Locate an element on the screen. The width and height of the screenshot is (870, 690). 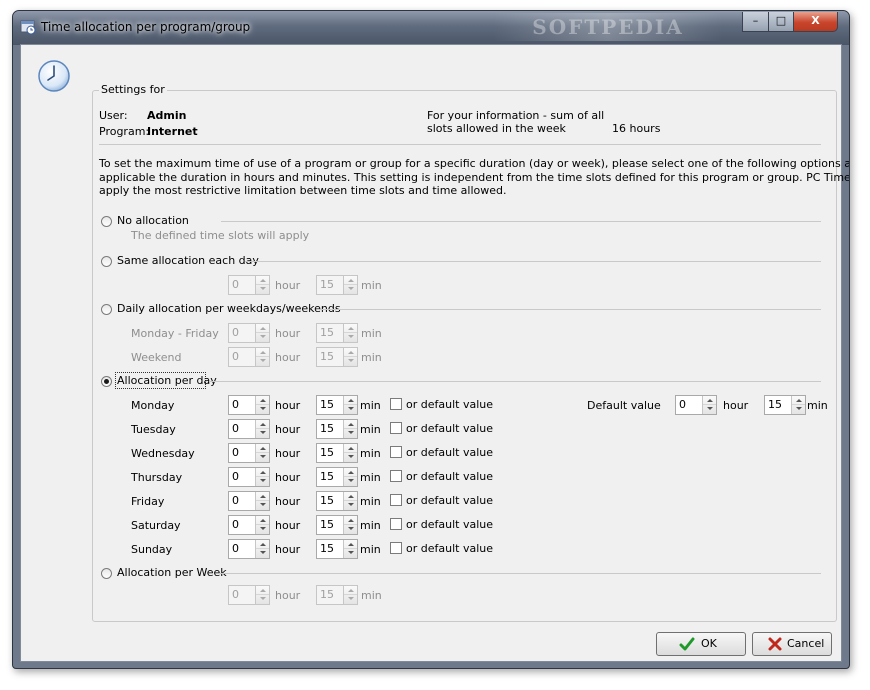
per-week-radio is located at coordinates (106, 573).